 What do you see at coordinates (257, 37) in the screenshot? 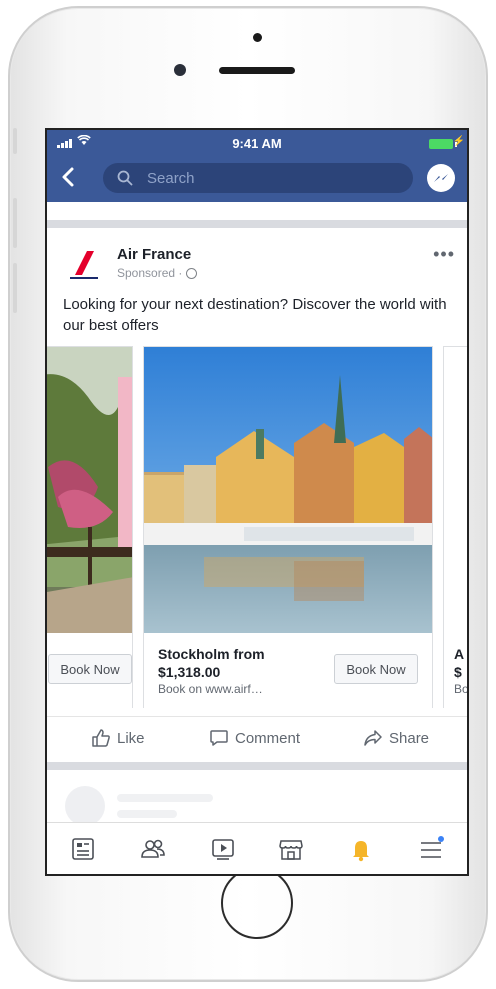
I see `front-sensor` at bounding box center [257, 37].